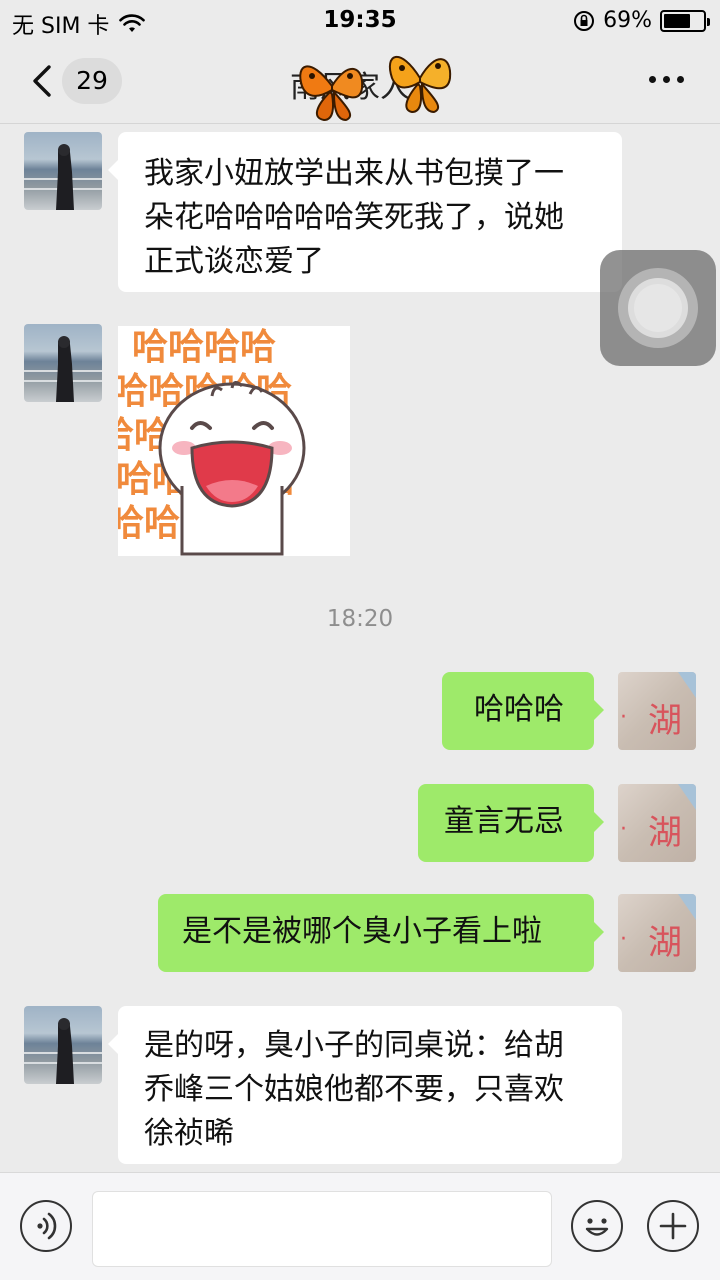 The height and width of the screenshot is (1280, 720). What do you see at coordinates (597, 1226) in the screenshot?
I see `emoji-icon` at bounding box center [597, 1226].